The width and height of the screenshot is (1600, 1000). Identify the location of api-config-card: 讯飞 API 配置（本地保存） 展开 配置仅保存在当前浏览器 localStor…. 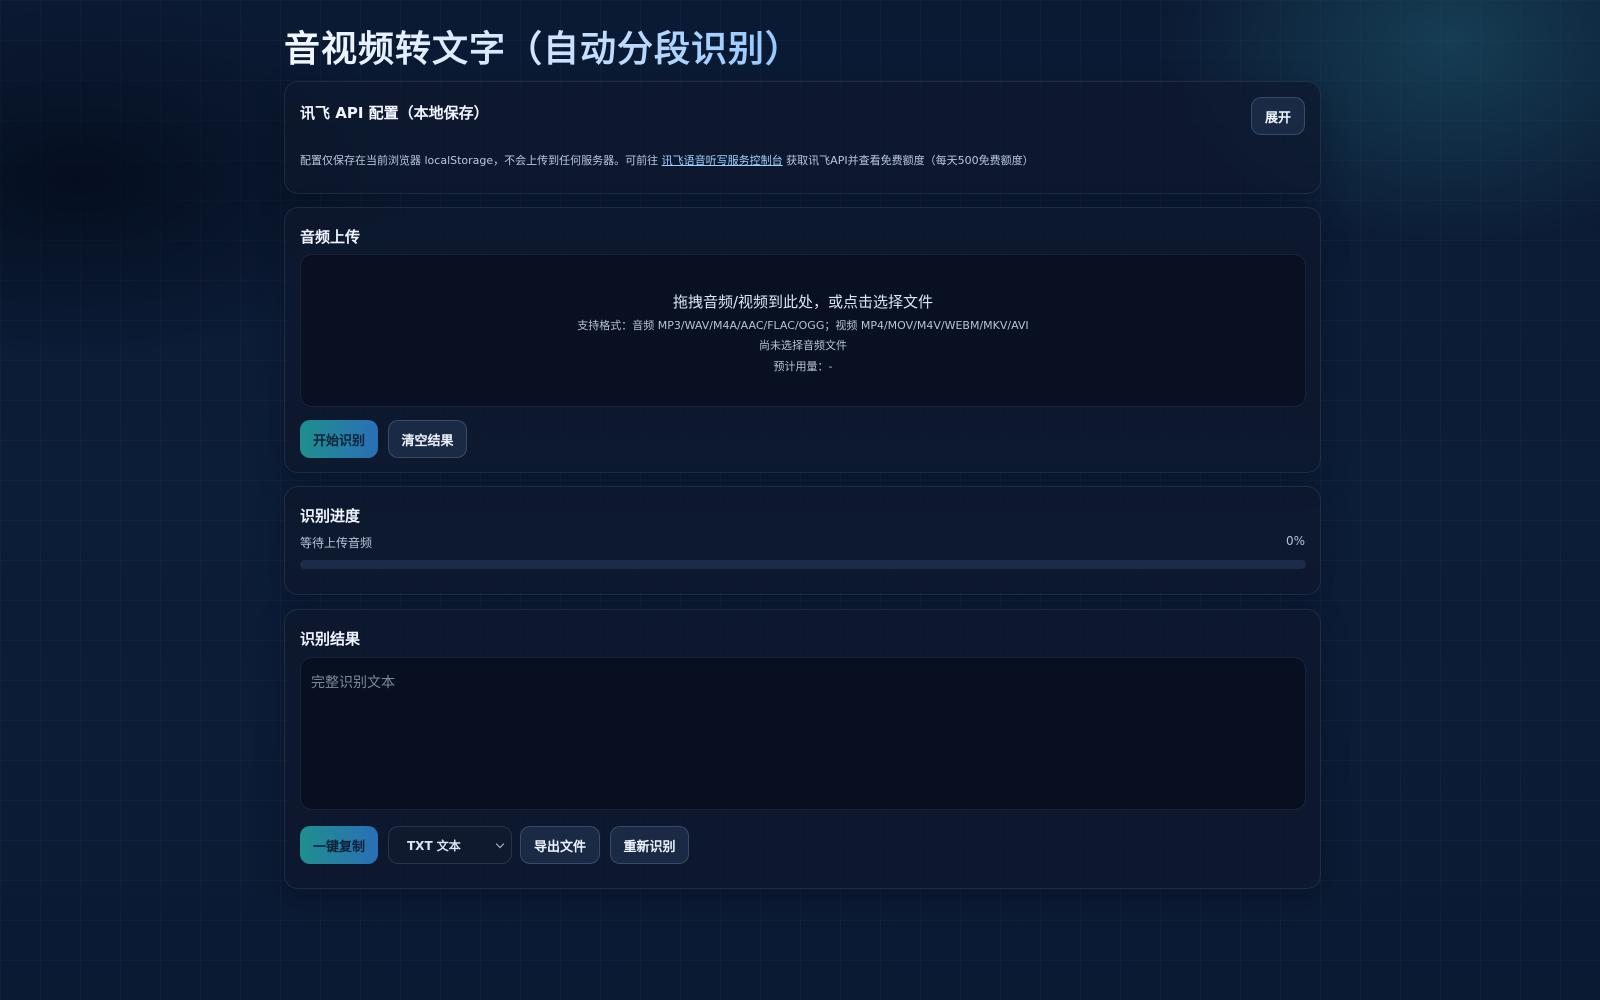
(802, 137).